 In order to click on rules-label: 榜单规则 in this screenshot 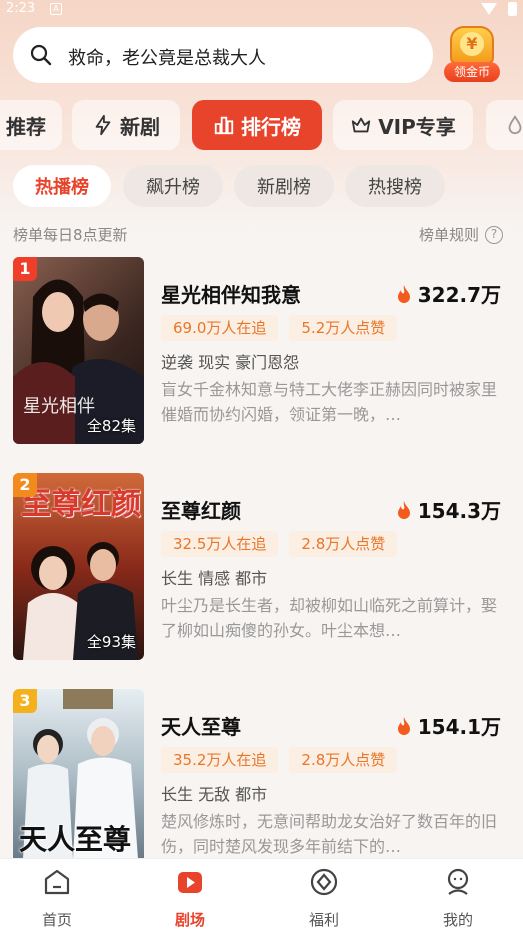, I will do `click(448, 235)`.